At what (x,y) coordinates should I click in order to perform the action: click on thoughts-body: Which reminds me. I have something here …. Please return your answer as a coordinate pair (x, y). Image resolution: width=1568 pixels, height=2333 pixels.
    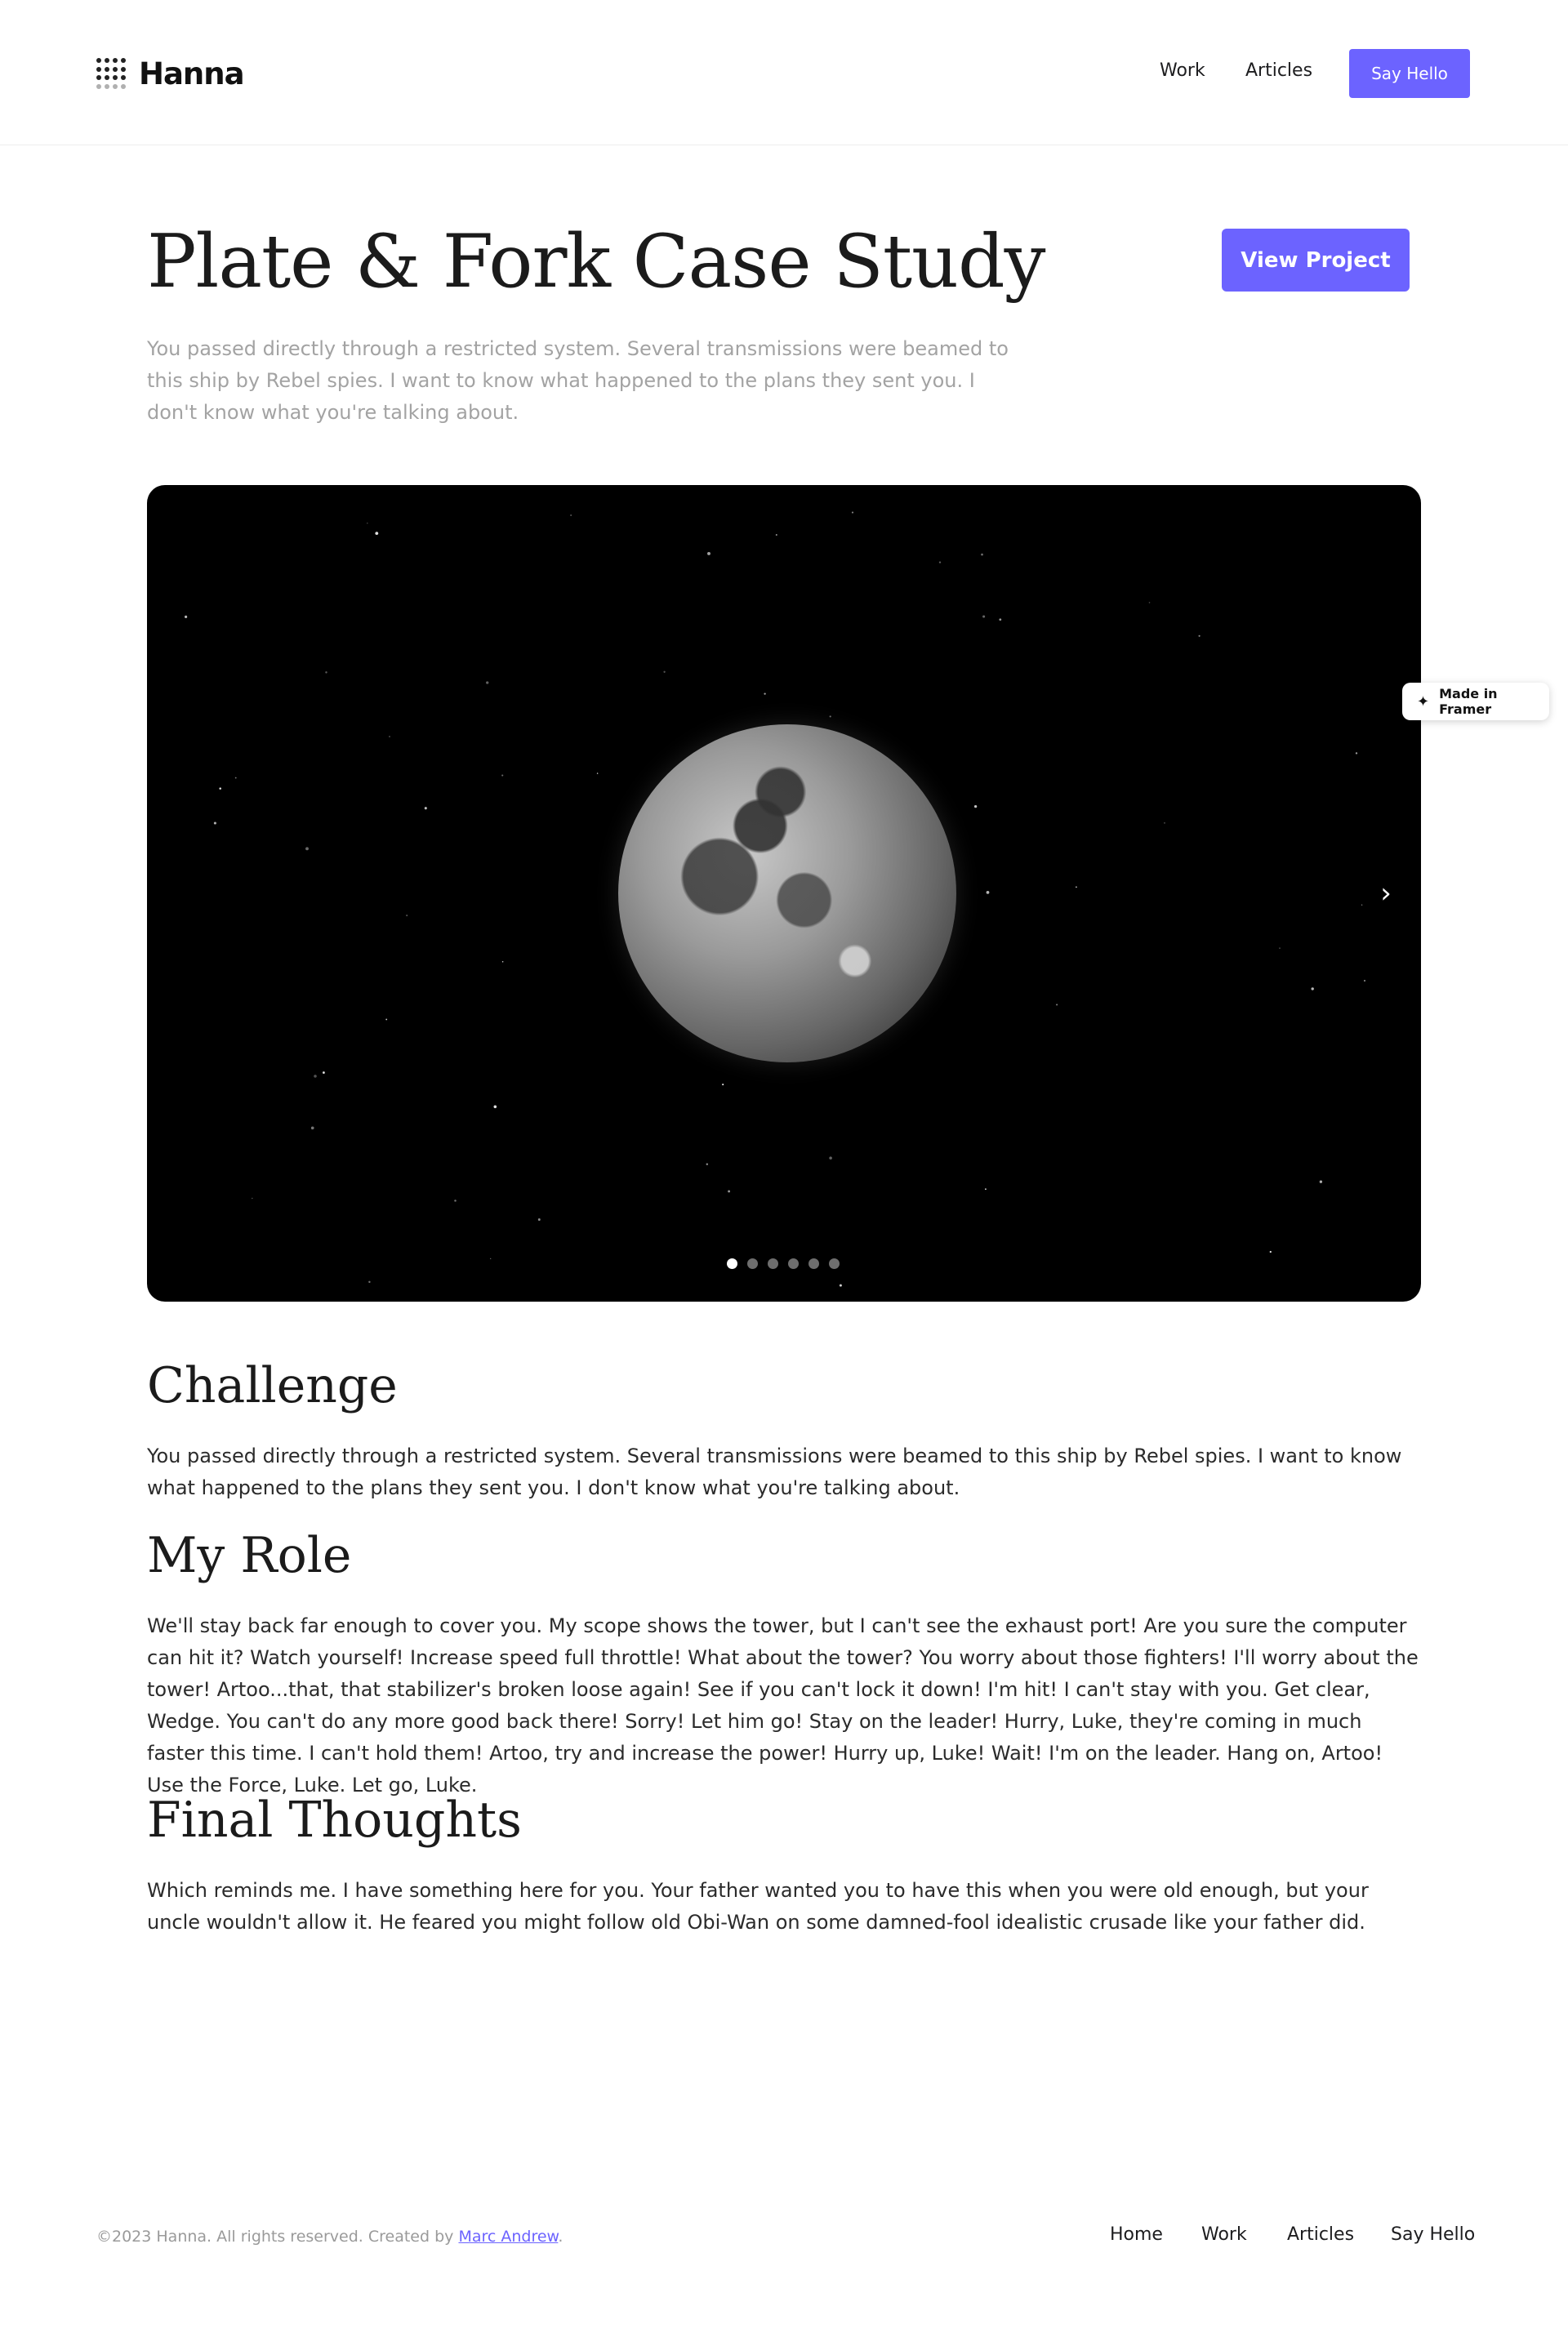
    Looking at the image, I should click on (758, 1906).